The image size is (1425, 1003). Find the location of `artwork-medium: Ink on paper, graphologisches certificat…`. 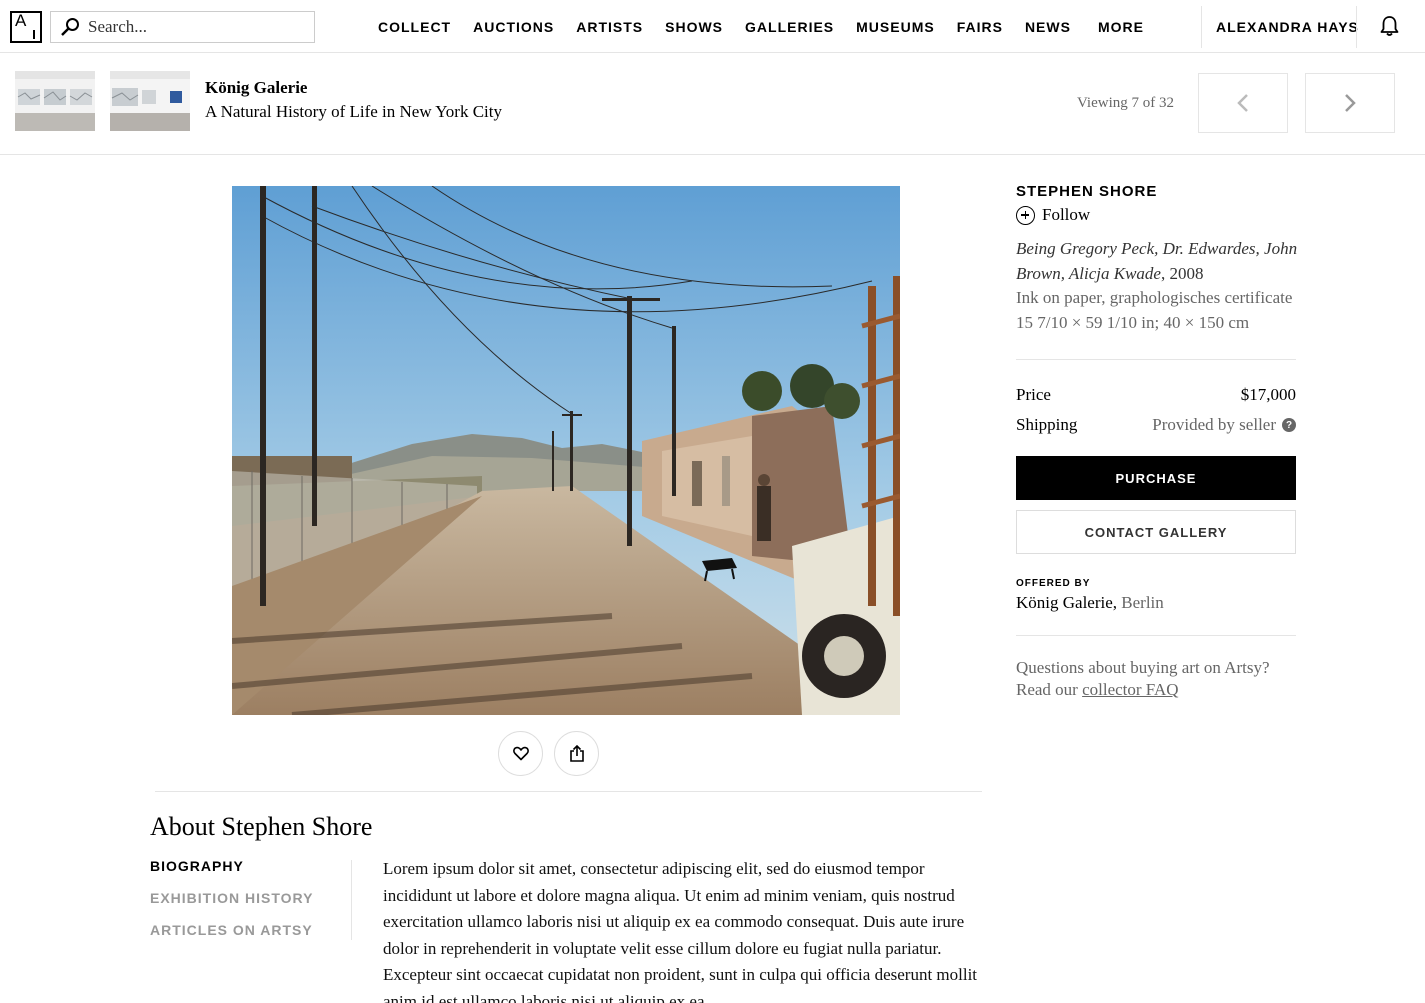

artwork-medium: Ink on paper, graphologisches certificat… is located at coordinates (1154, 297).